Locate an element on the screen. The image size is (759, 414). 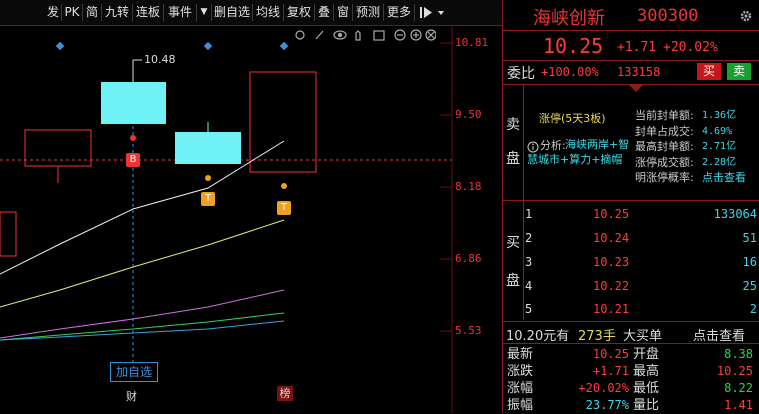
order-level: 1 is located at coordinates (529, 214).